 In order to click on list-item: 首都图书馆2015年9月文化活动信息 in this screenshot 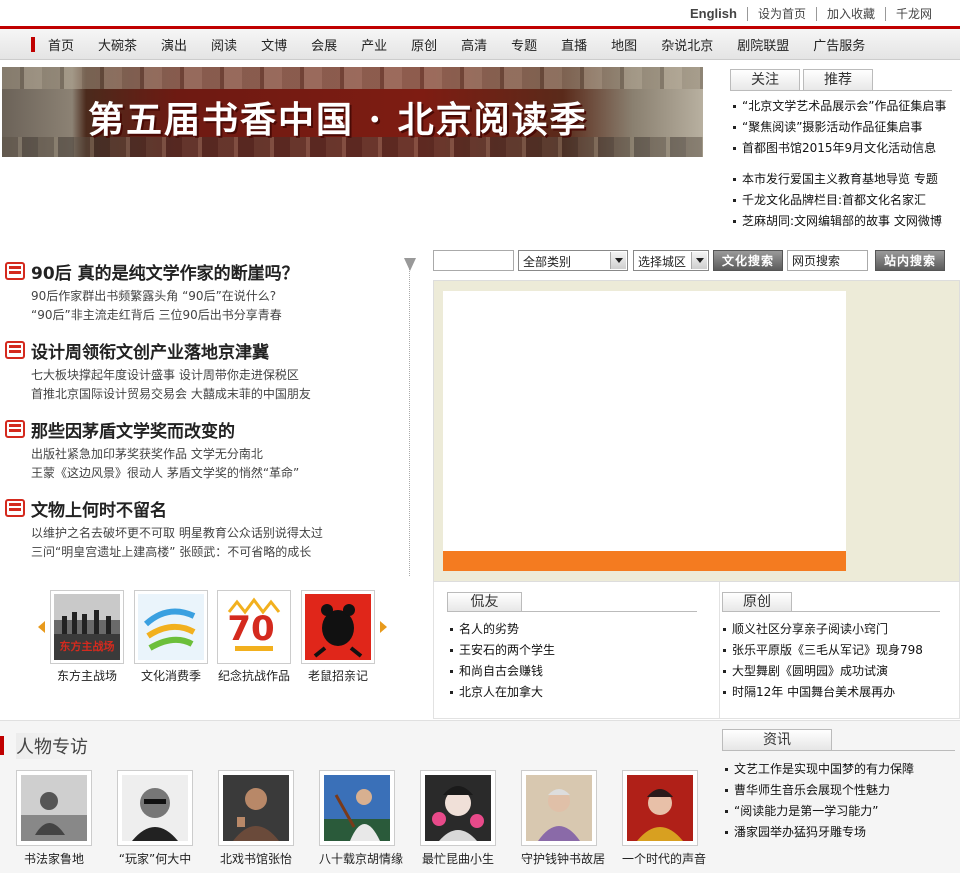, I will do `click(842, 148)`.